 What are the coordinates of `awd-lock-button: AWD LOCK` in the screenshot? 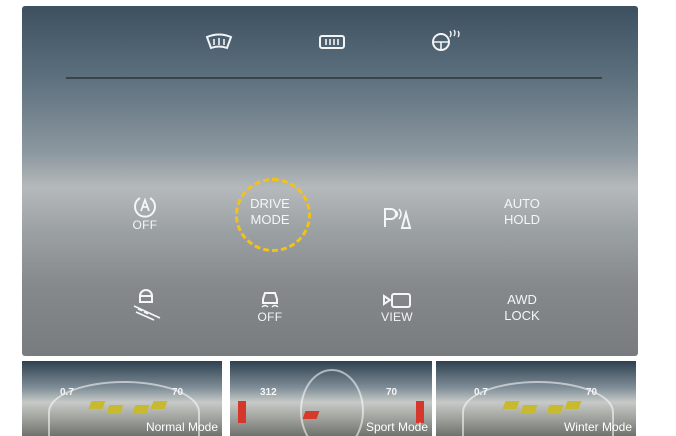 It's located at (522, 317).